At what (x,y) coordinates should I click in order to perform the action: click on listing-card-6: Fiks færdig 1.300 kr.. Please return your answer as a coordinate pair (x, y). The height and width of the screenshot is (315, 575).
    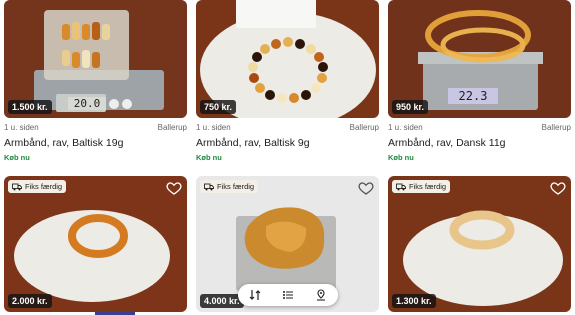
    Looking at the image, I should click on (479, 244).